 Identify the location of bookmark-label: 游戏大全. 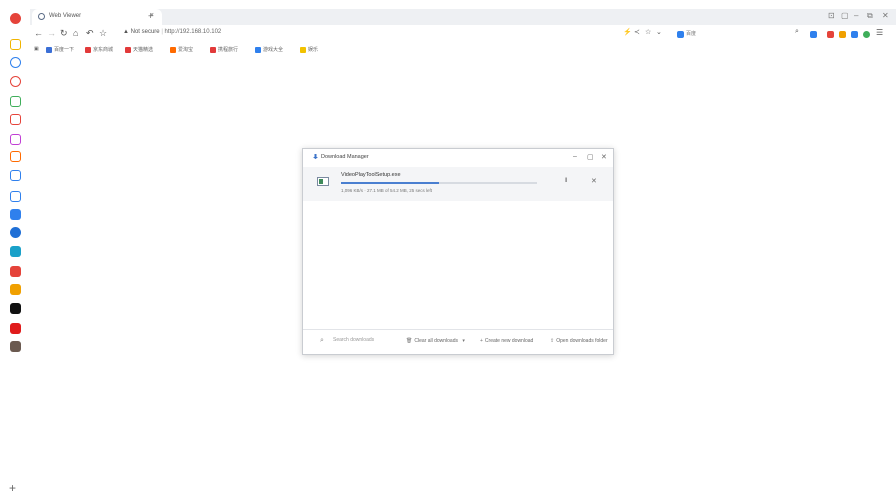
(273, 50).